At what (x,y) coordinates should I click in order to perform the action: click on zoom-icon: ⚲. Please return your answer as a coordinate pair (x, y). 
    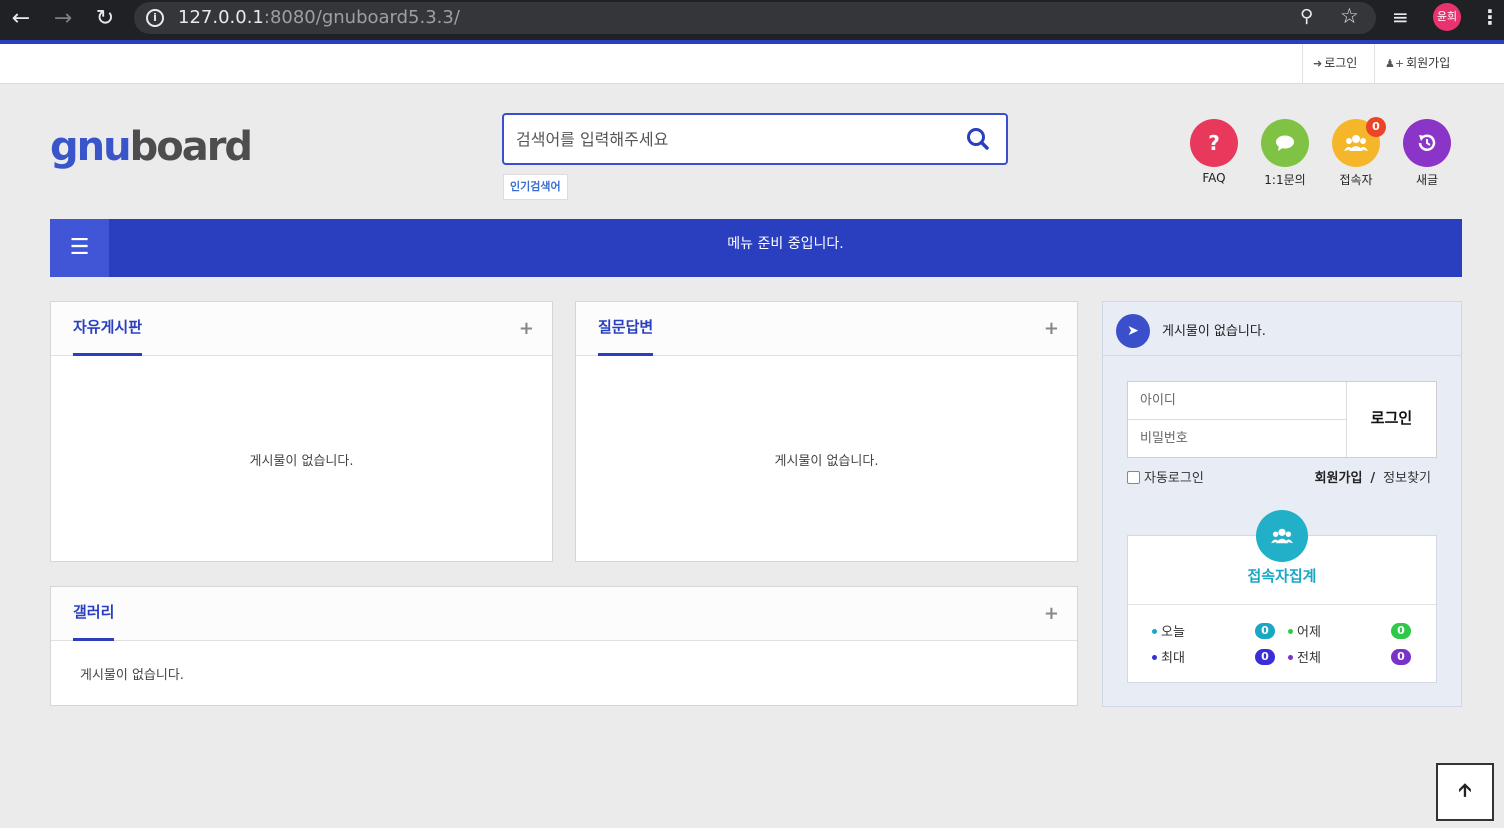
    Looking at the image, I should click on (1306, 16).